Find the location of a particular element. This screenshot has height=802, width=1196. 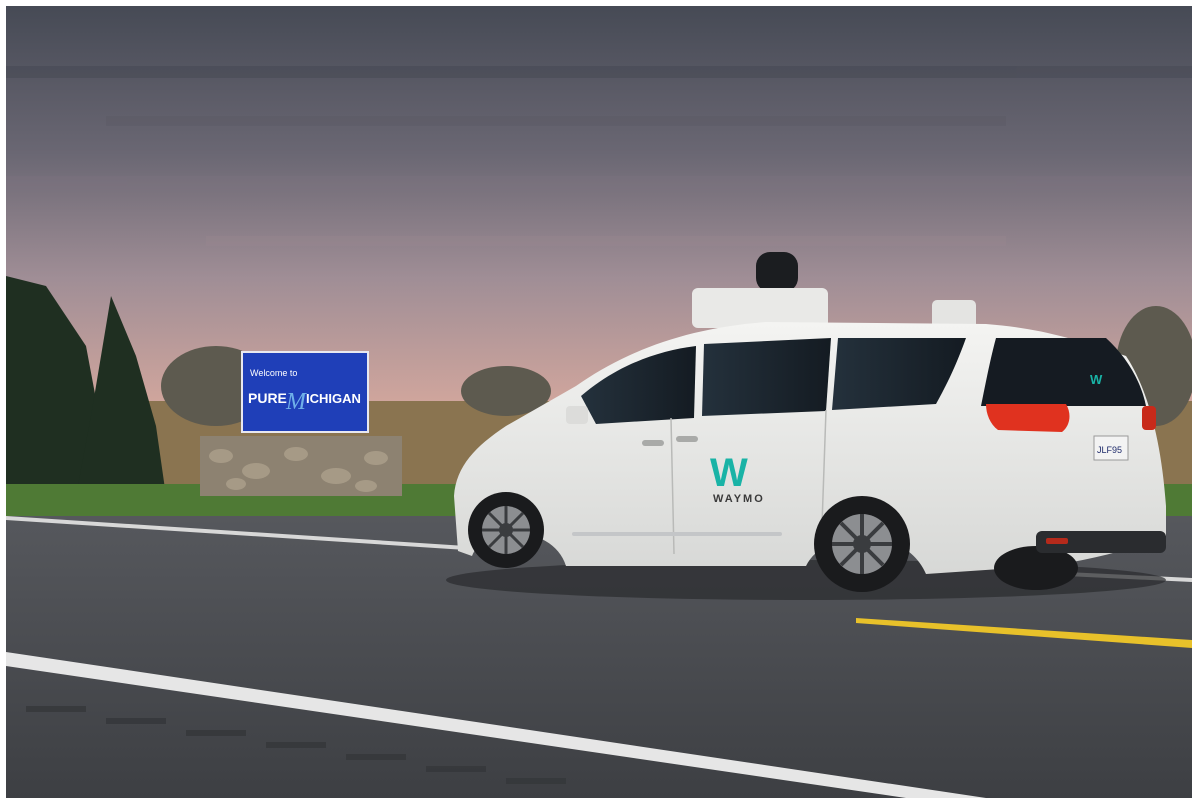

lidar-dome is located at coordinates (777, 272).